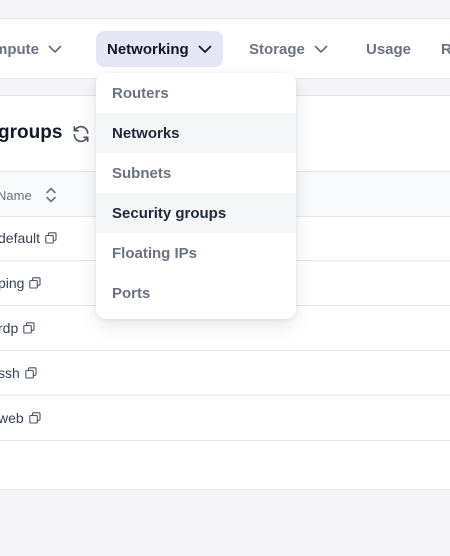  I want to click on row-name: ssh, so click(10, 373).